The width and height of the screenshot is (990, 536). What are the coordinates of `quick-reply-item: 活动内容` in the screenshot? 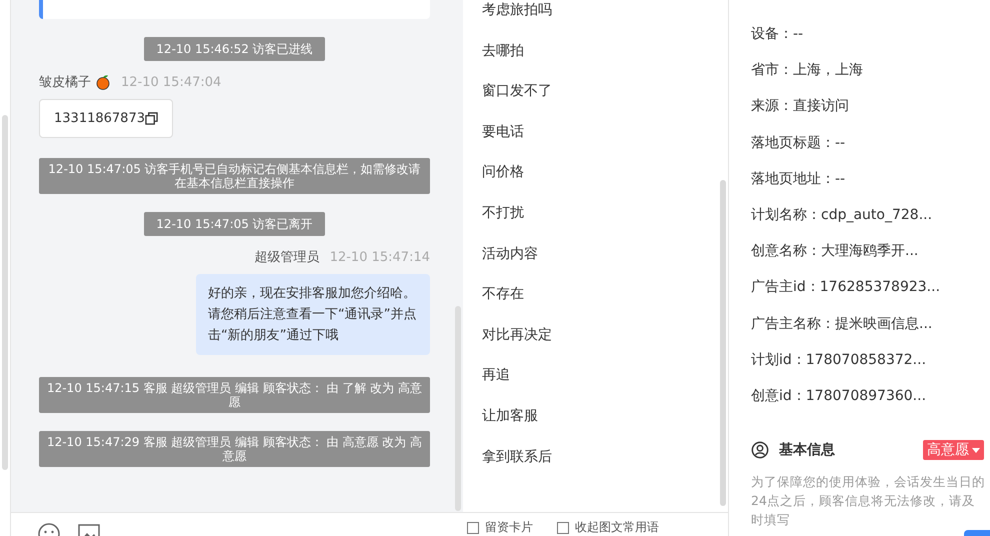 It's located at (605, 263).